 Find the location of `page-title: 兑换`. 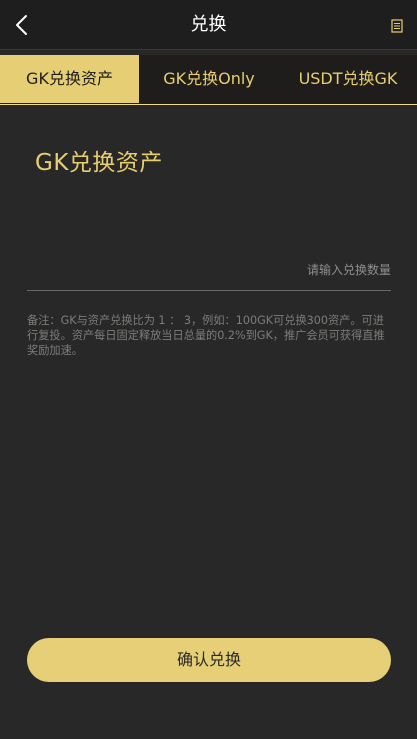

page-title: 兑换 is located at coordinates (208, 24).